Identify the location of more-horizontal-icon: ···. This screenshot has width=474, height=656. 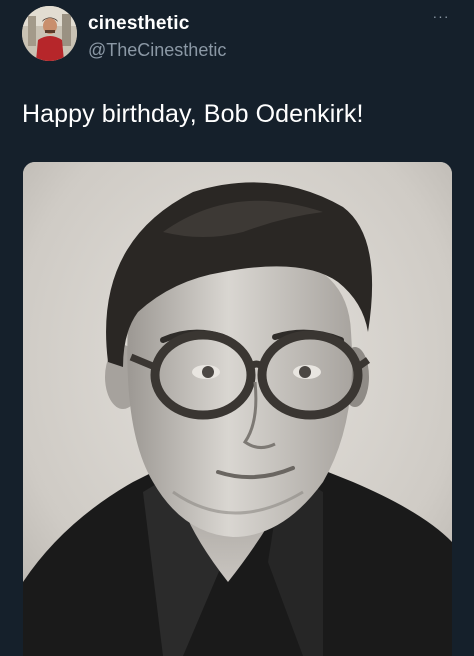
(441, 18).